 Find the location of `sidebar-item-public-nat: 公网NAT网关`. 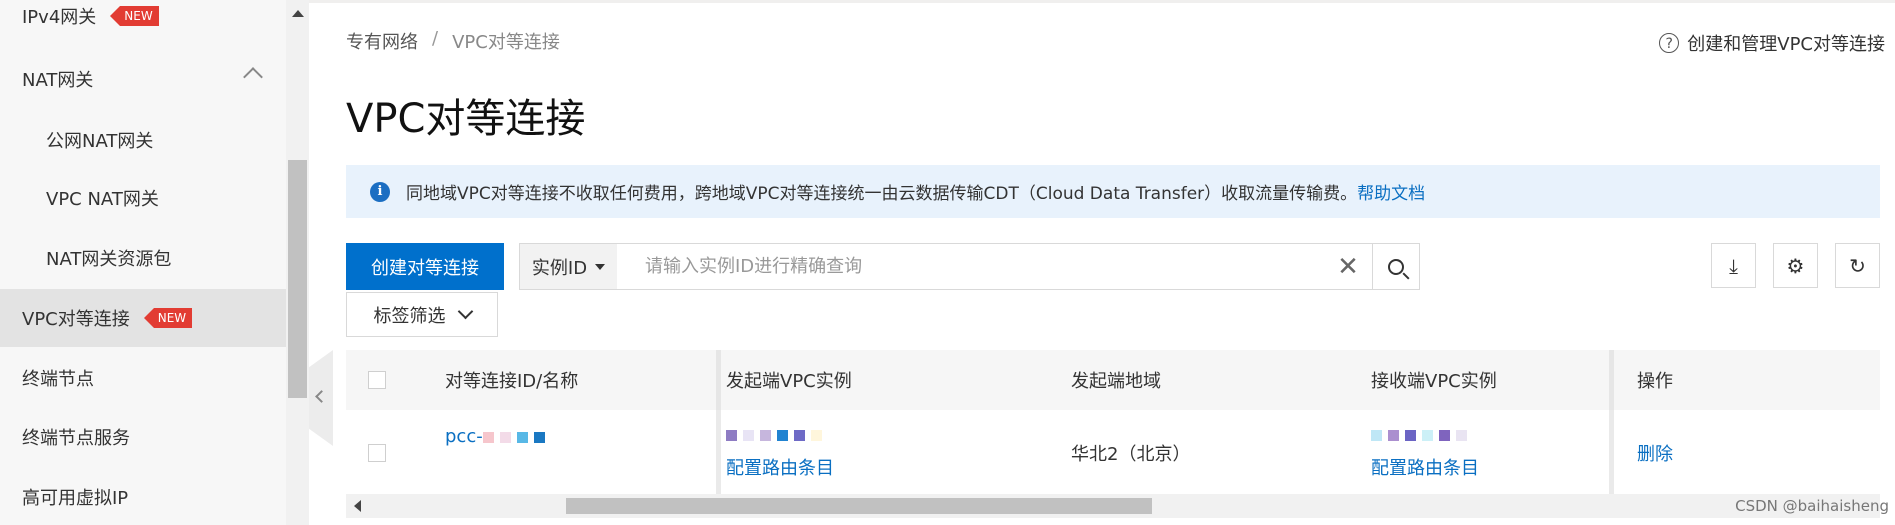

sidebar-item-public-nat: 公网NAT网关 is located at coordinates (143, 140).